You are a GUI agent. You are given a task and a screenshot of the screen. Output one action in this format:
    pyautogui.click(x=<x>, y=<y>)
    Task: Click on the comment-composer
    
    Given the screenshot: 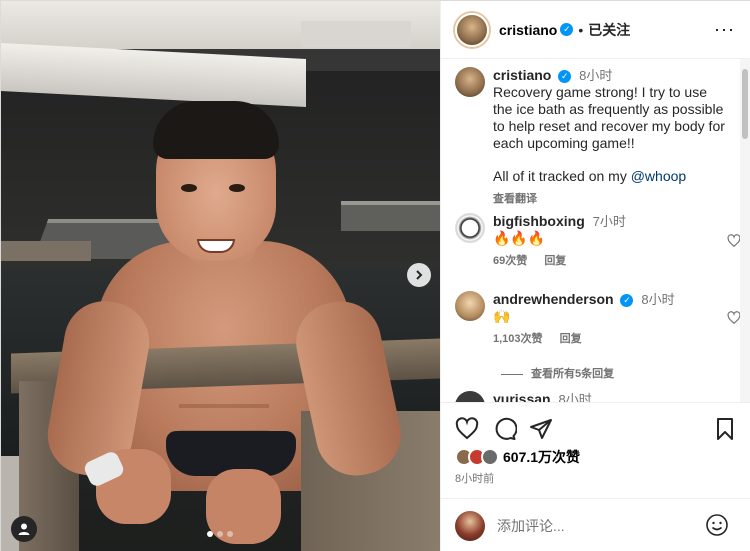 What is the action you would take?
    pyautogui.click(x=595, y=524)
    